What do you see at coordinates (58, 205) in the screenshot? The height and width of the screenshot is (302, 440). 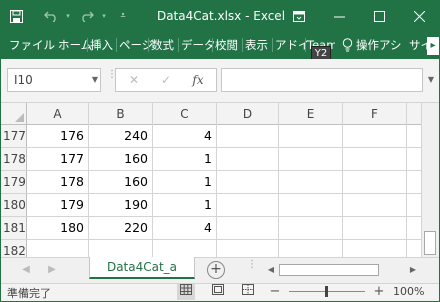 I see `cell-a: 179` at bounding box center [58, 205].